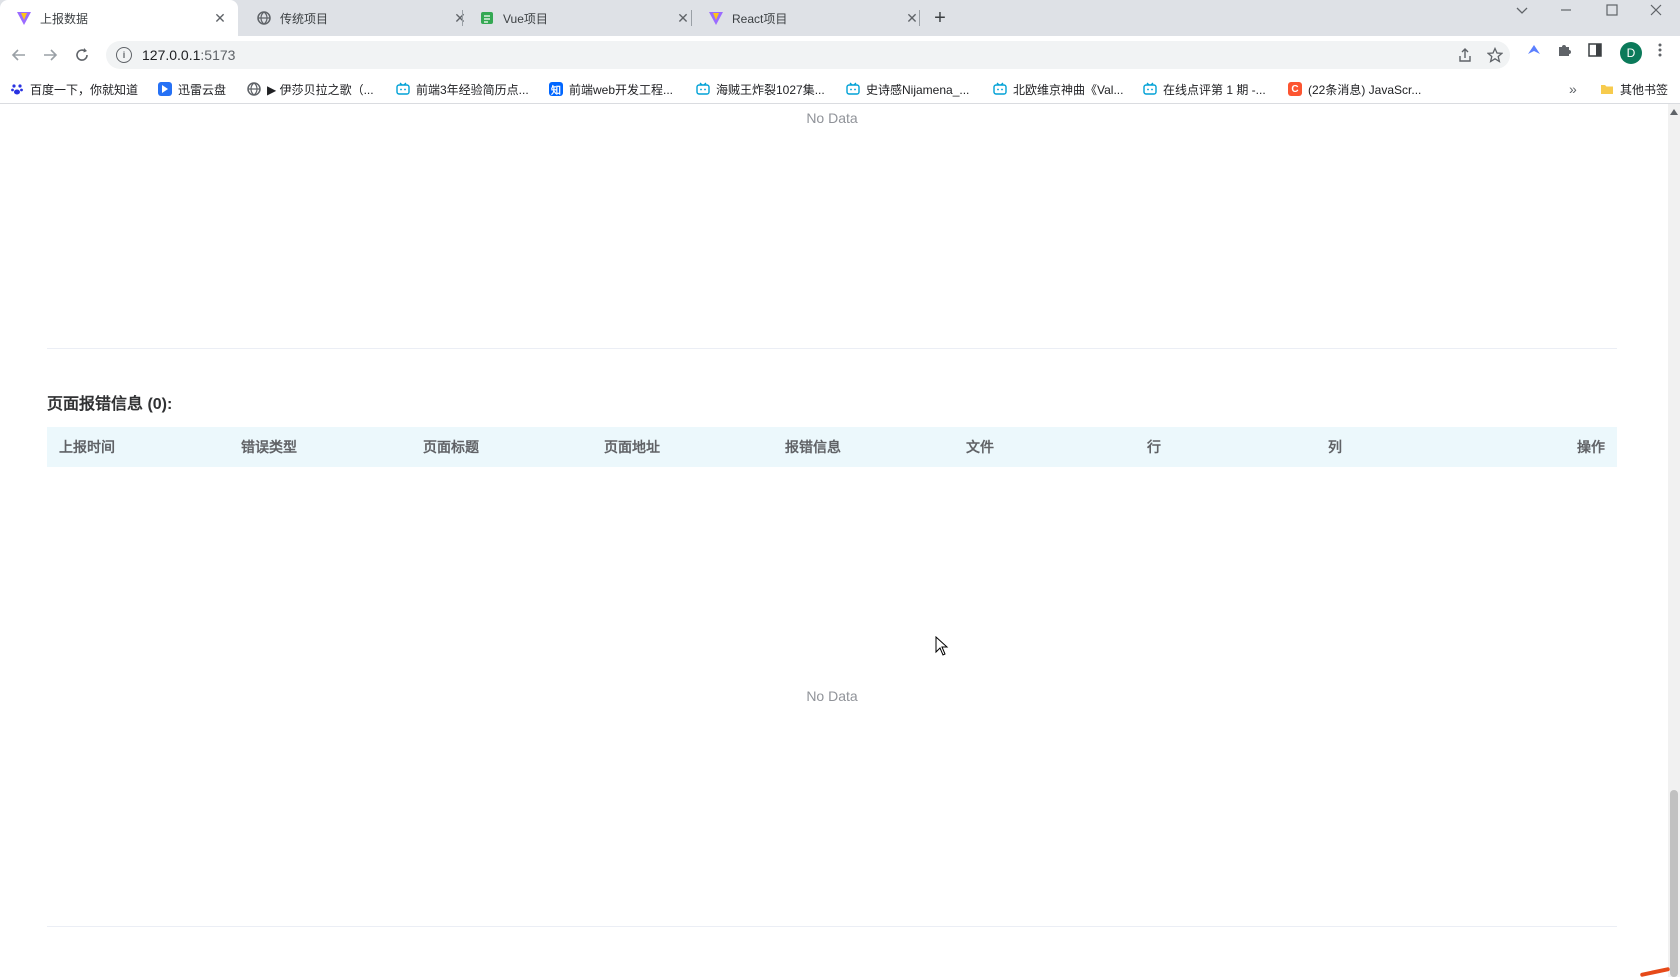  What do you see at coordinates (808, 55) in the screenshot?
I see `address-bar: i 127.0.0.1:5173` at bounding box center [808, 55].